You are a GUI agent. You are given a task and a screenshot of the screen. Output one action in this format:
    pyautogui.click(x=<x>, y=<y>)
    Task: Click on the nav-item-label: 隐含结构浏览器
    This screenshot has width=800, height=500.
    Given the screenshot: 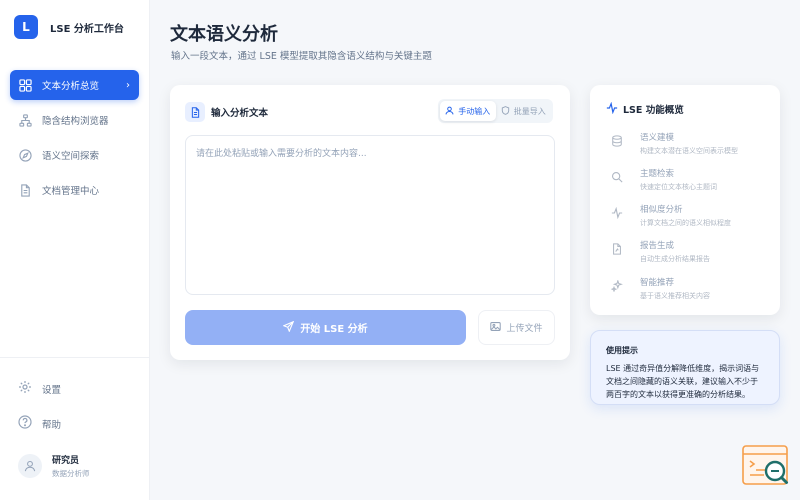 What is the action you would take?
    pyautogui.click(x=75, y=121)
    